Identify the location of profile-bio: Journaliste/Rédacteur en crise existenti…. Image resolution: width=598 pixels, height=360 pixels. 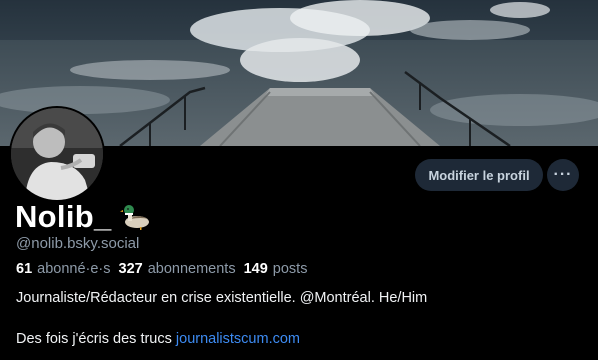
(222, 298).